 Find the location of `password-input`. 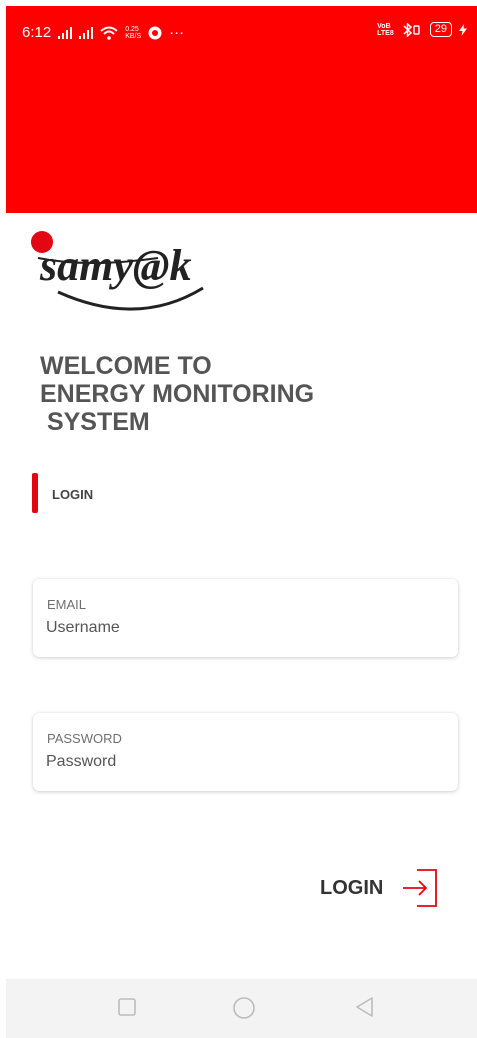

password-input is located at coordinates (236, 762).